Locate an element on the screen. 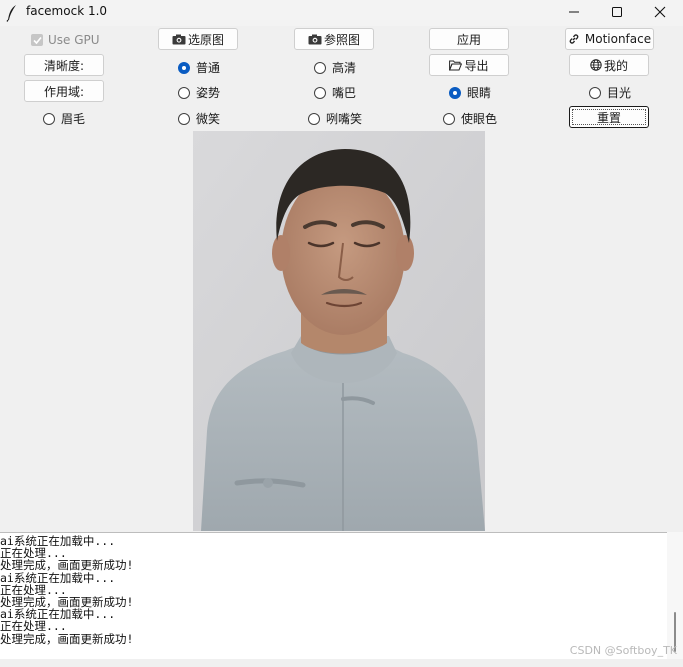  reset-button: 重置 is located at coordinates (609, 117).